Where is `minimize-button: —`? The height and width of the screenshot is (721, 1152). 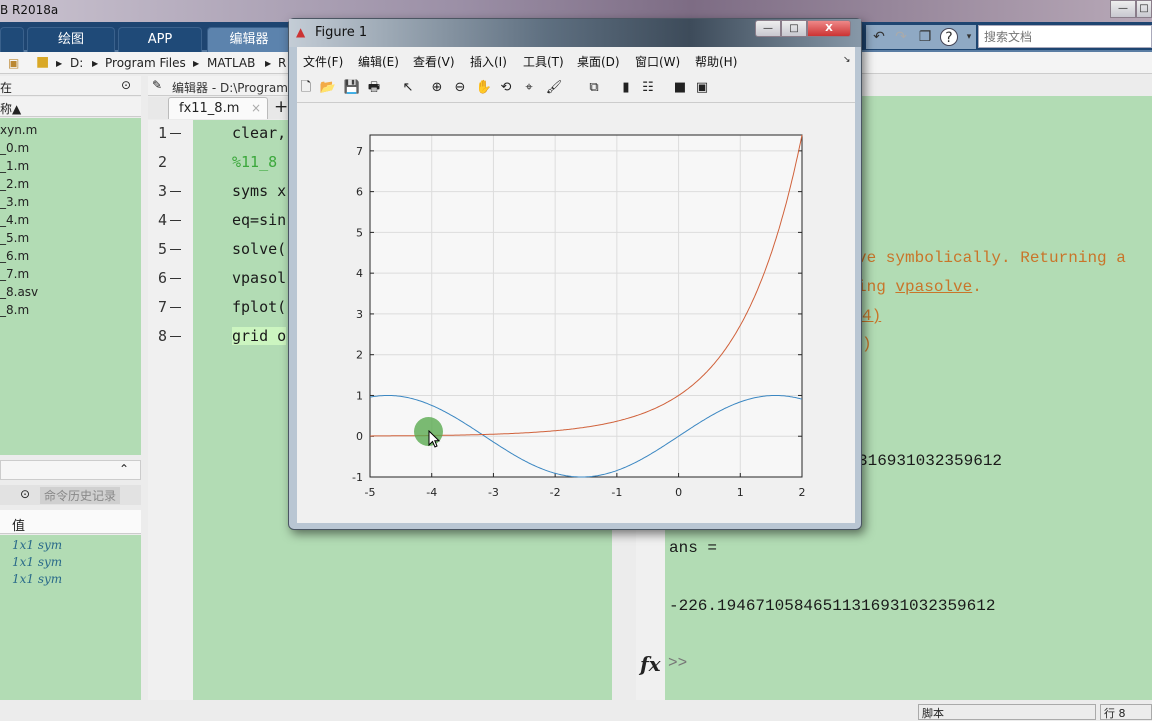
minimize-button: — is located at coordinates (1123, 9).